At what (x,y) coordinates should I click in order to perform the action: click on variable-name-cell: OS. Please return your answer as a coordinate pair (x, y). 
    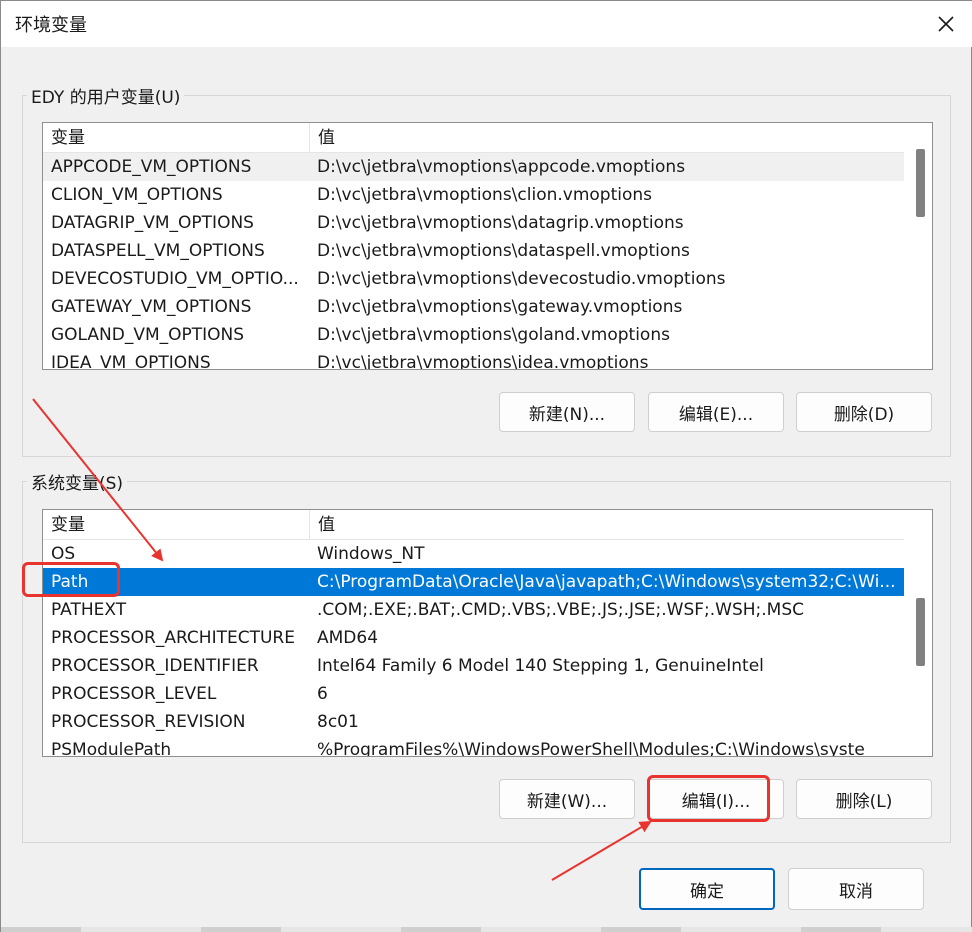
    Looking at the image, I should click on (63, 554).